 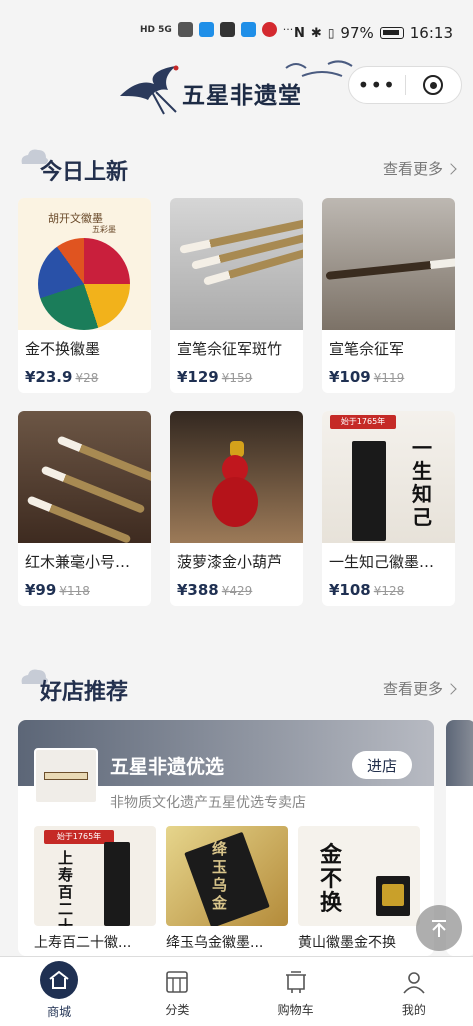 I want to click on price-row: ¥108 ¥128, so click(x=388, y=585).